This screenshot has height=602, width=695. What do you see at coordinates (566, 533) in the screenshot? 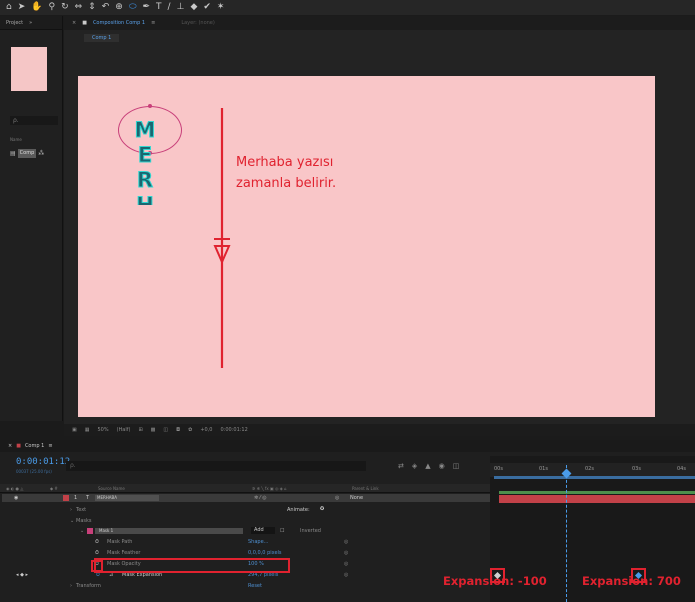
I see `playhead-line` at bounding box center [566, 533].